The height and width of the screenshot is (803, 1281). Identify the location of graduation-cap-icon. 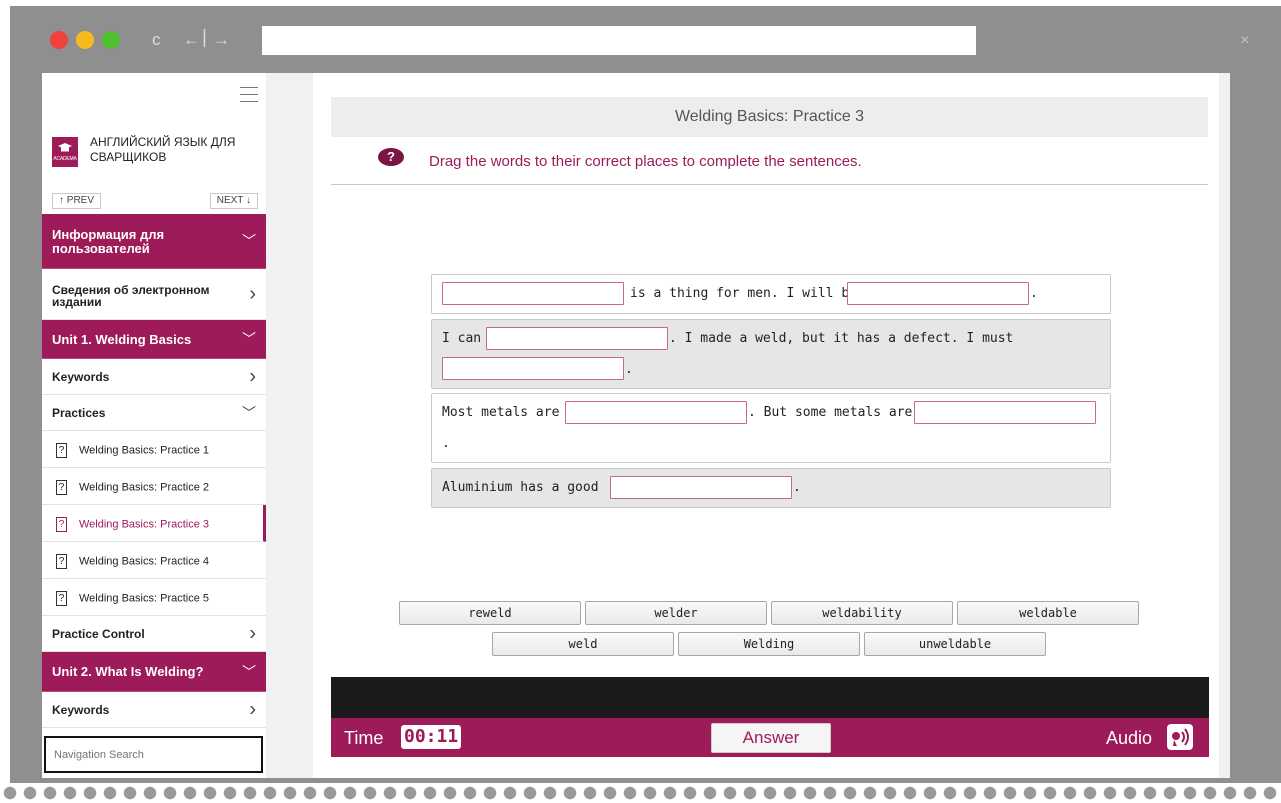
(65, 147).